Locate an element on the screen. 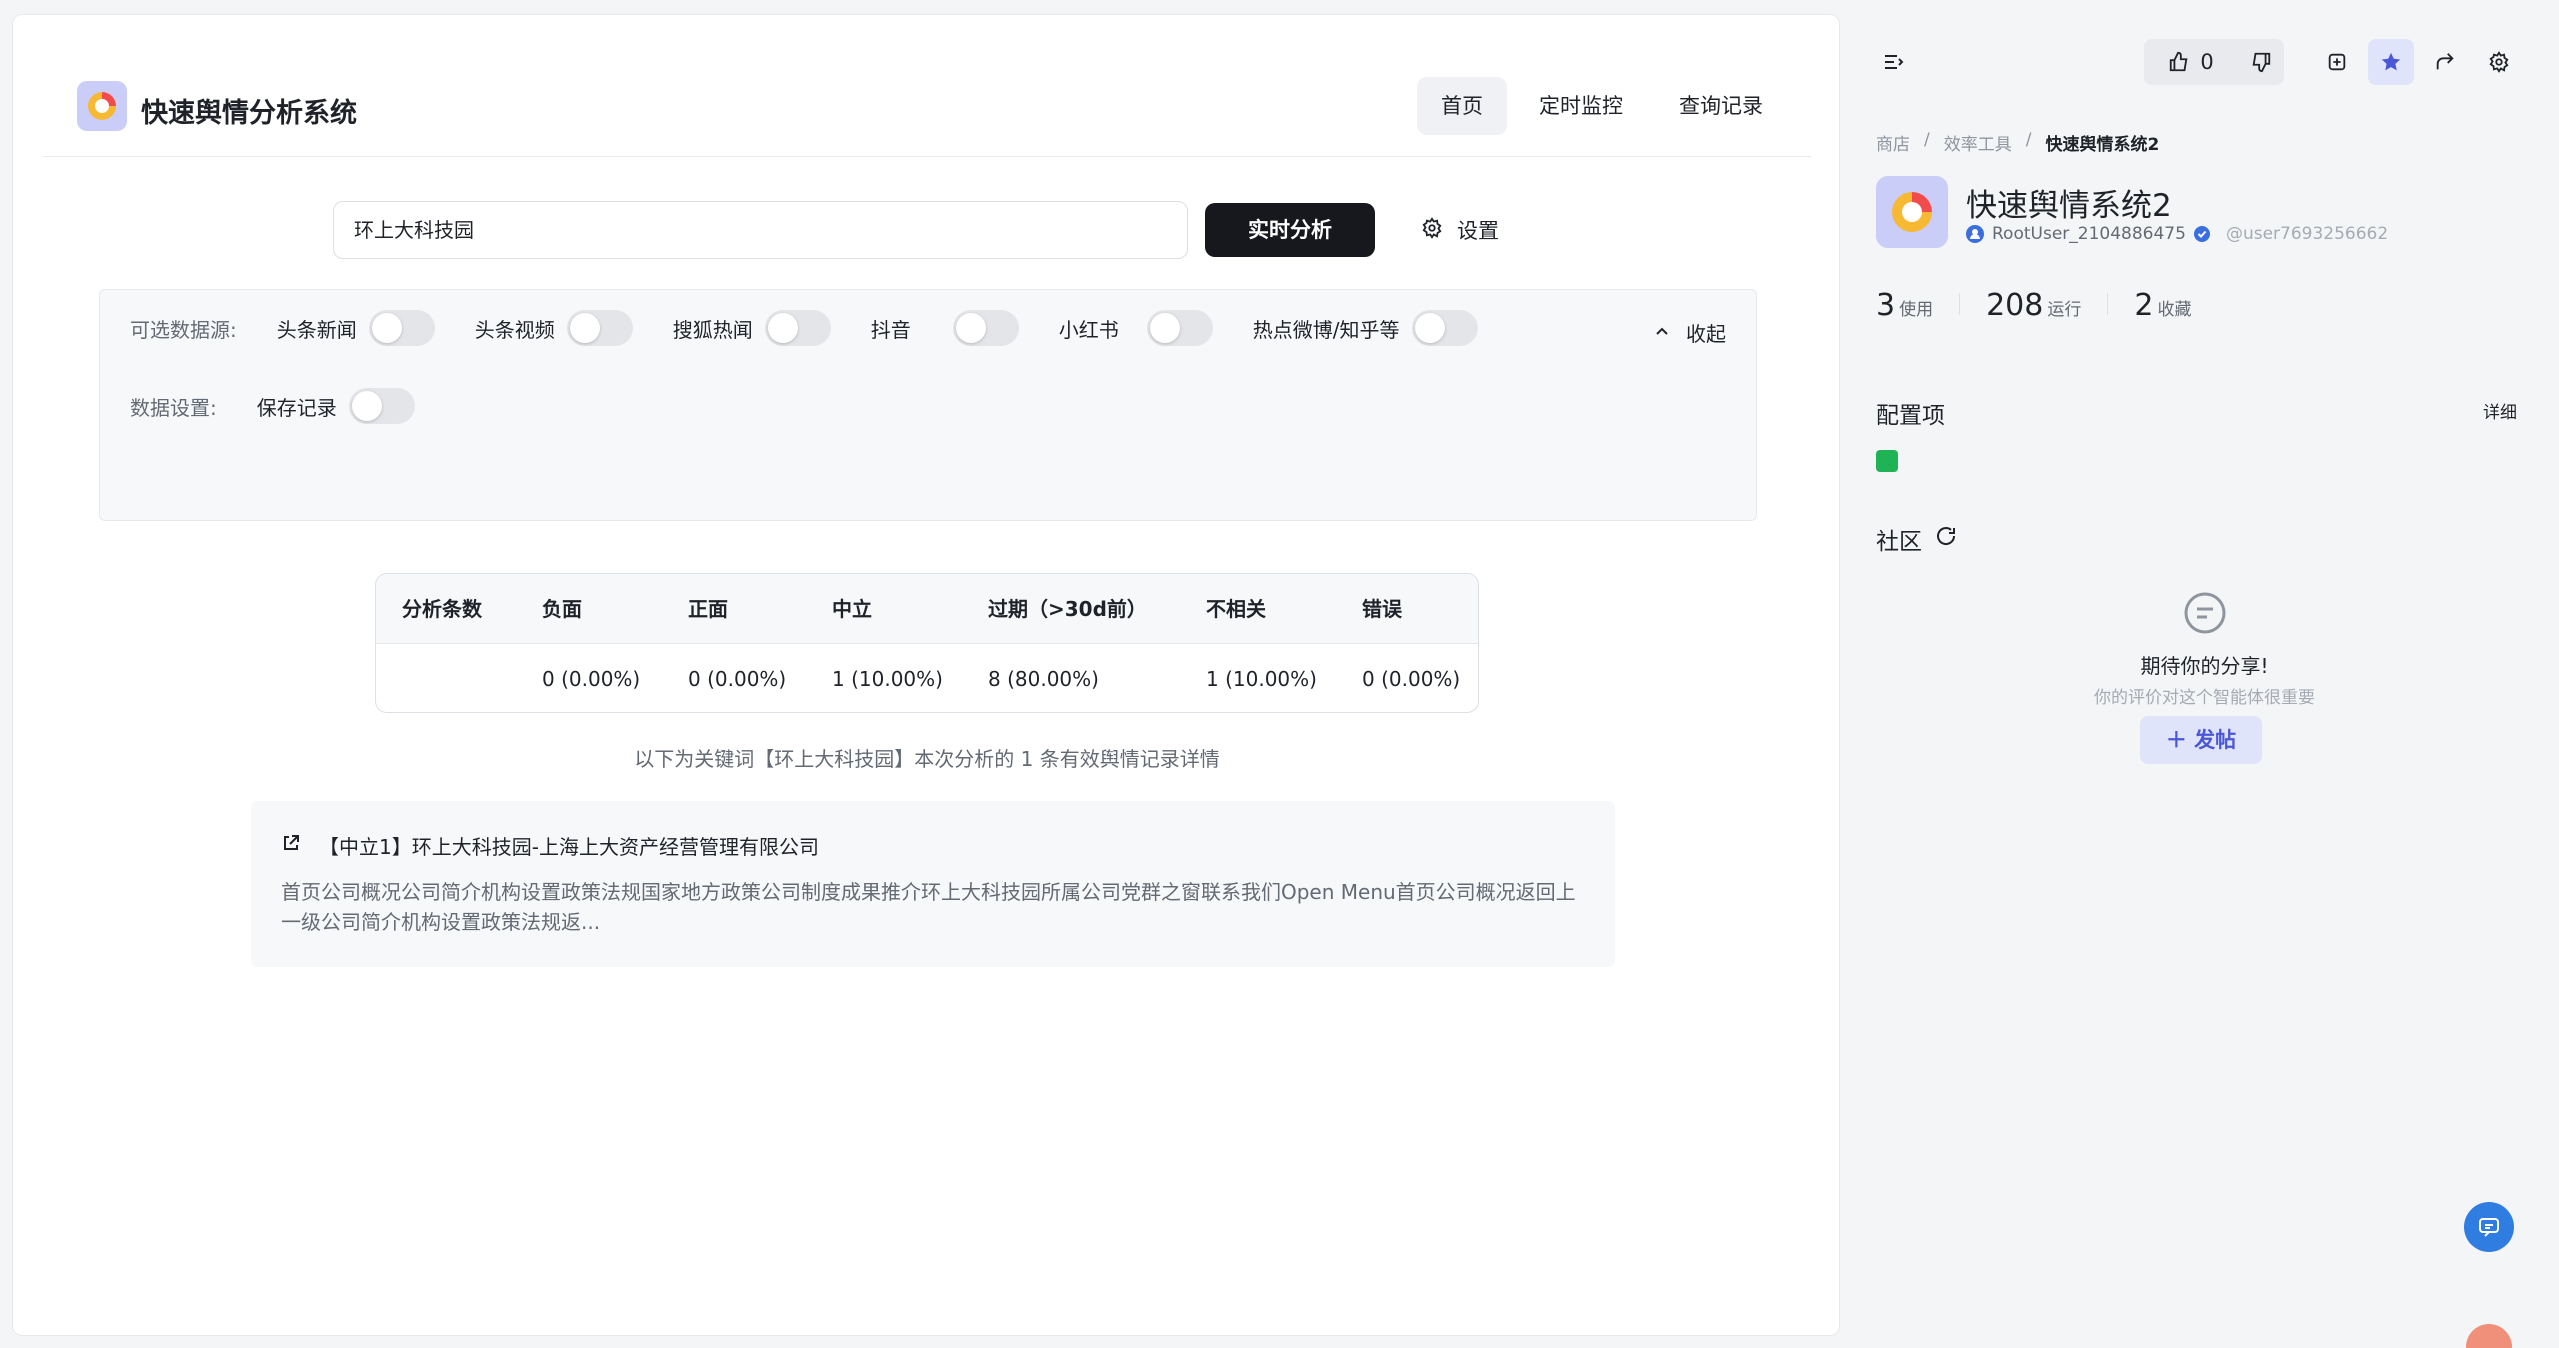 This screenshot has width=2559, height=1348. stat-label: 运行 is located at coordinates (2064, 310).